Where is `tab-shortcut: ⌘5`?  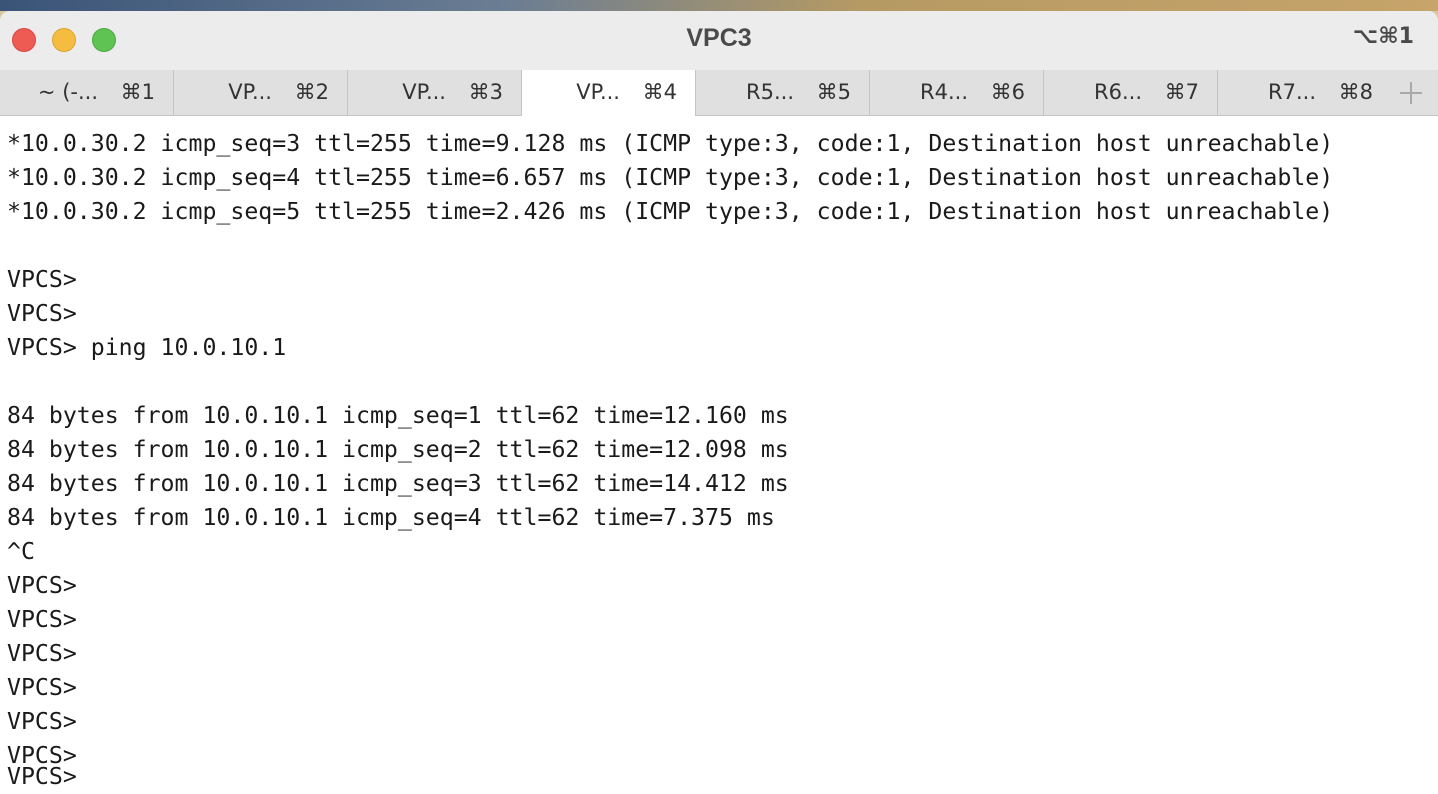 tab-shortcut: ⌘5 is located at coordinates (833, 92).